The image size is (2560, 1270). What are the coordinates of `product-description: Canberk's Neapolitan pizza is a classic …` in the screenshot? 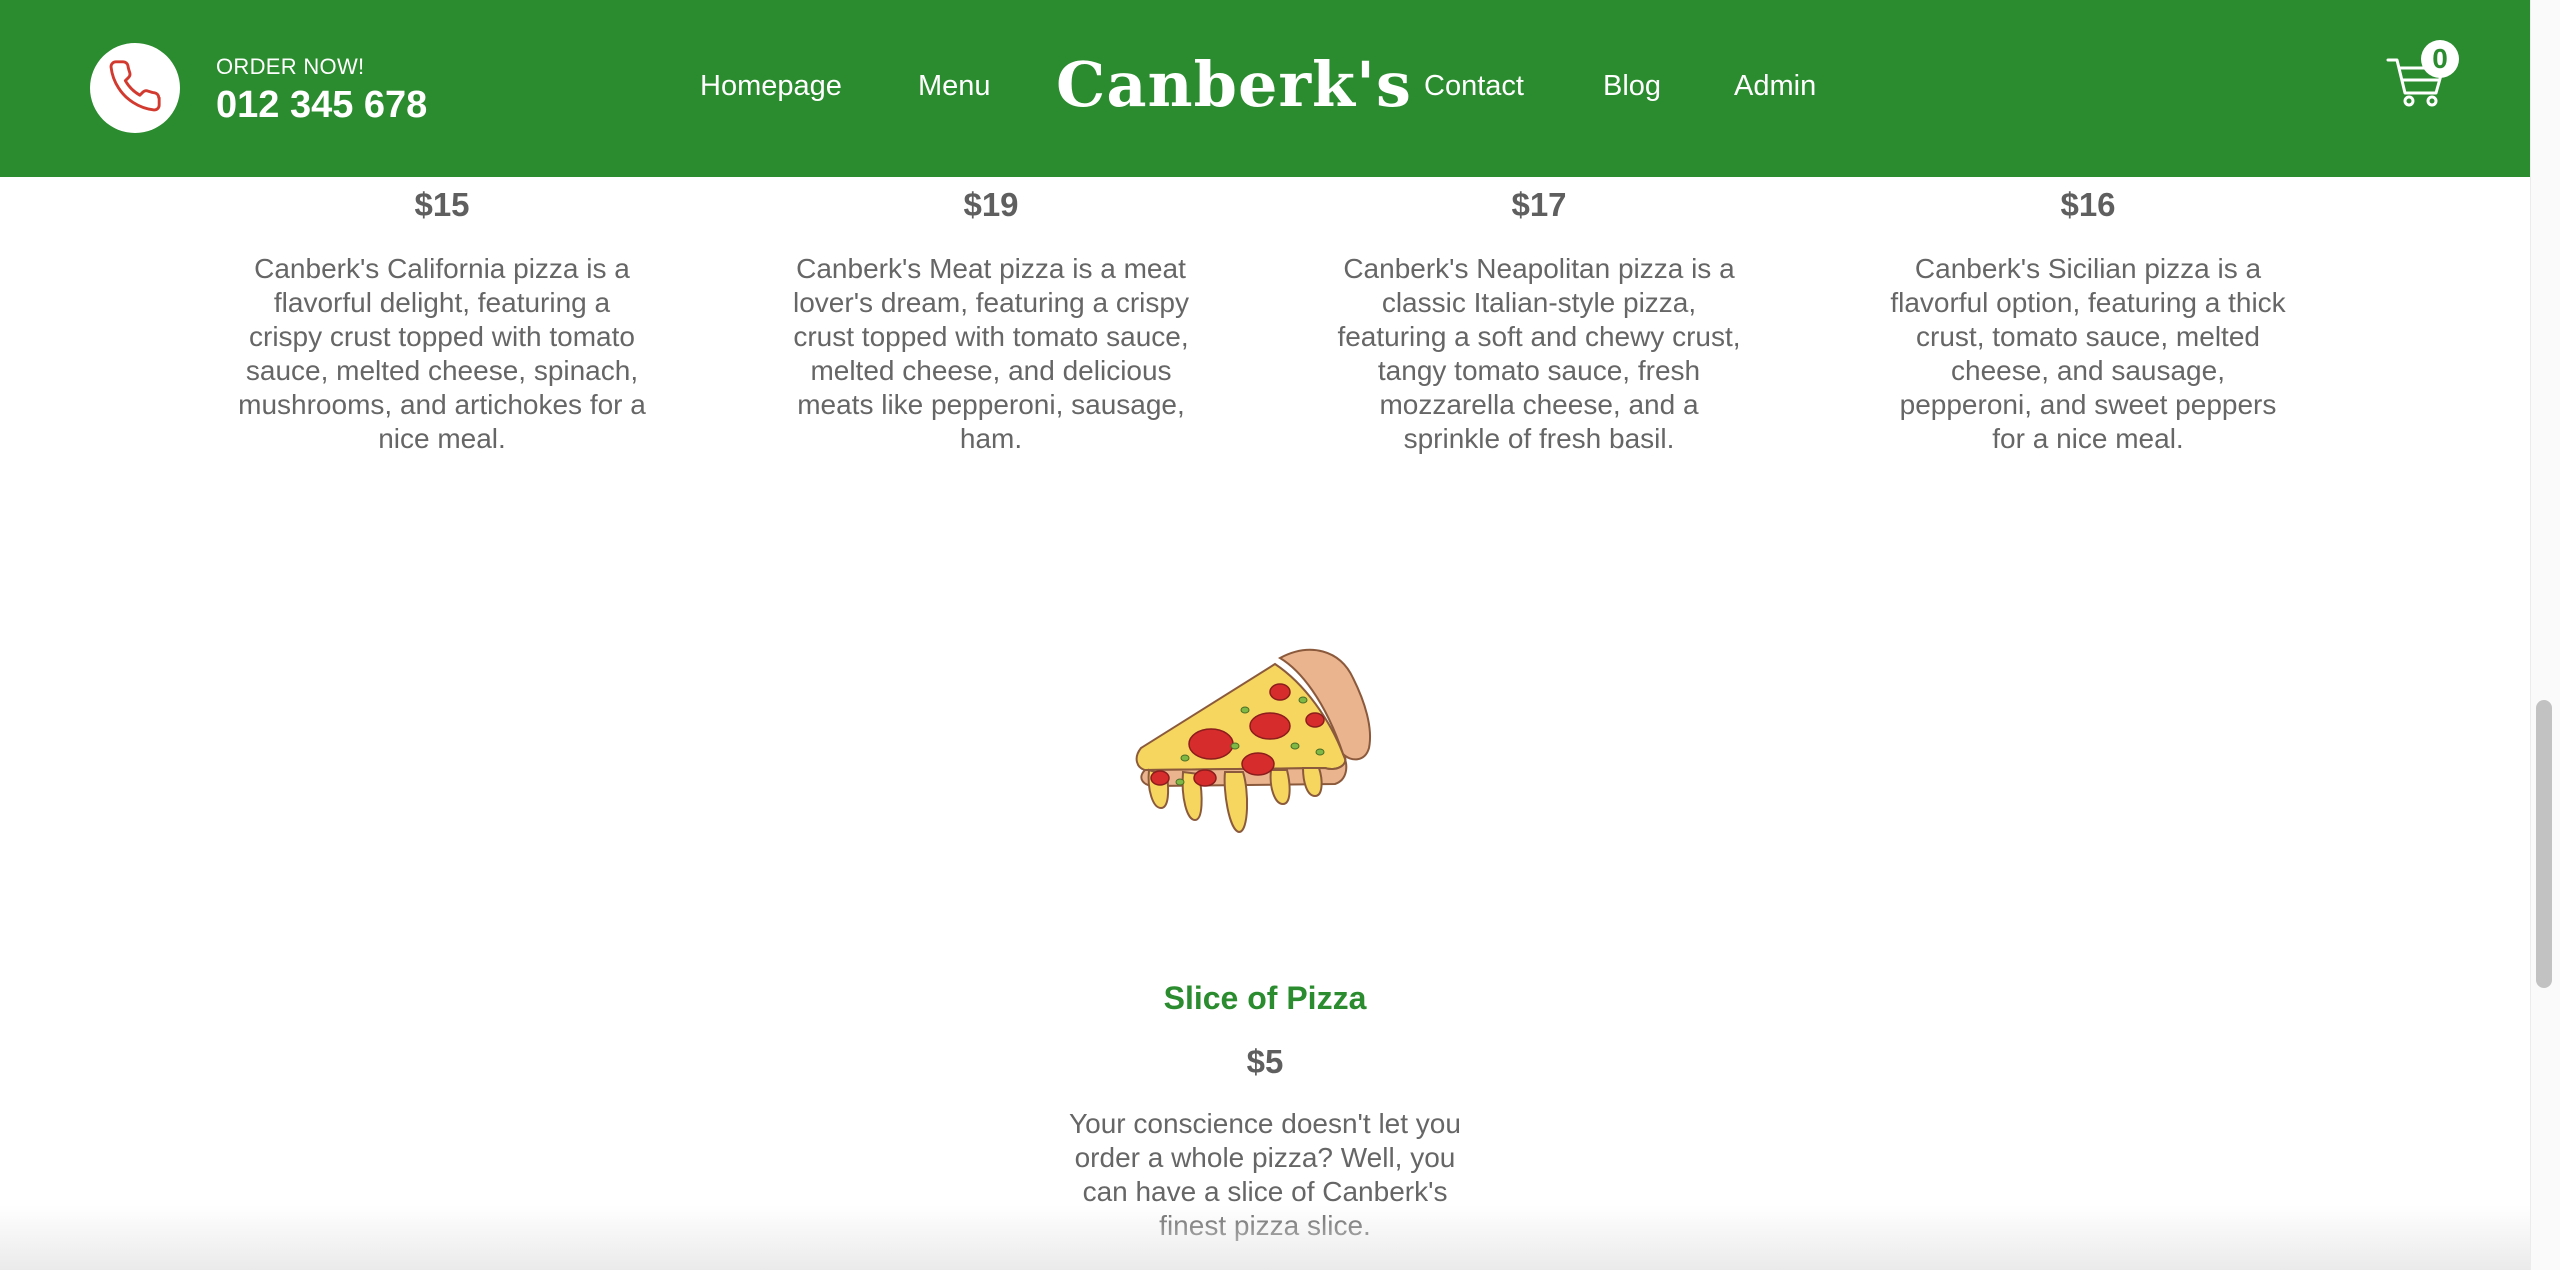 It's located at (1539, 353).